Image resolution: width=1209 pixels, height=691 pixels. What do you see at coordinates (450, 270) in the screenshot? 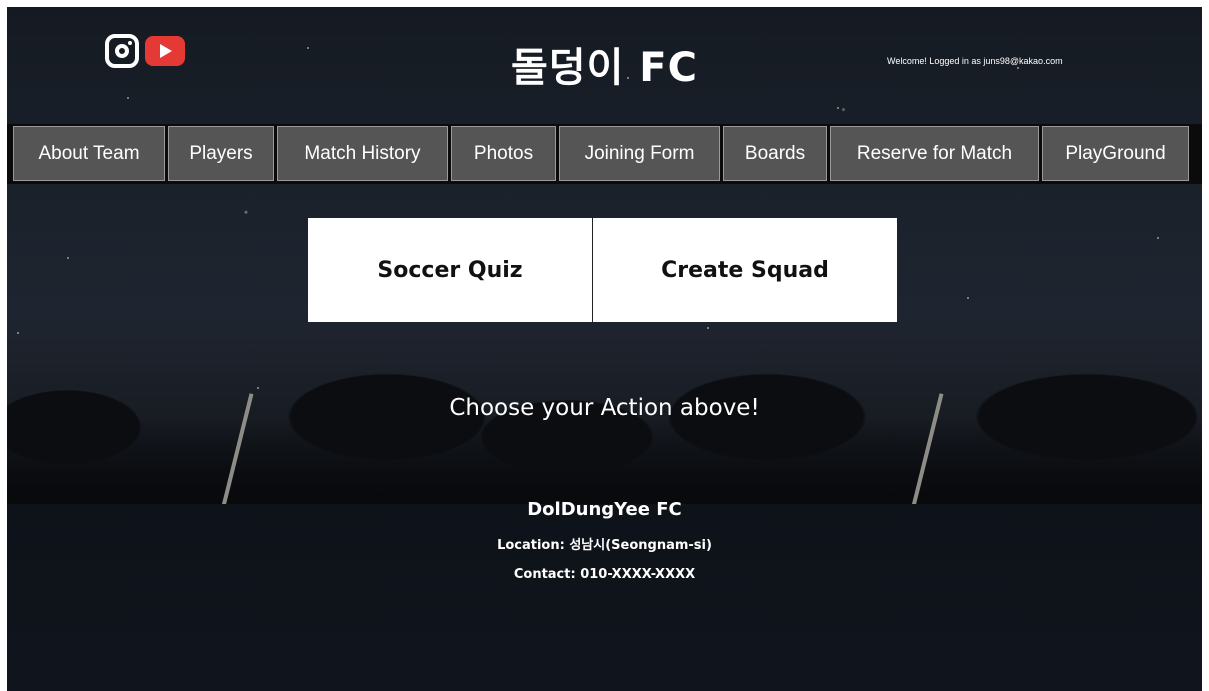
I see `soccer-quiz-button: Soccer Quiz` at bounding box center [450, 270].